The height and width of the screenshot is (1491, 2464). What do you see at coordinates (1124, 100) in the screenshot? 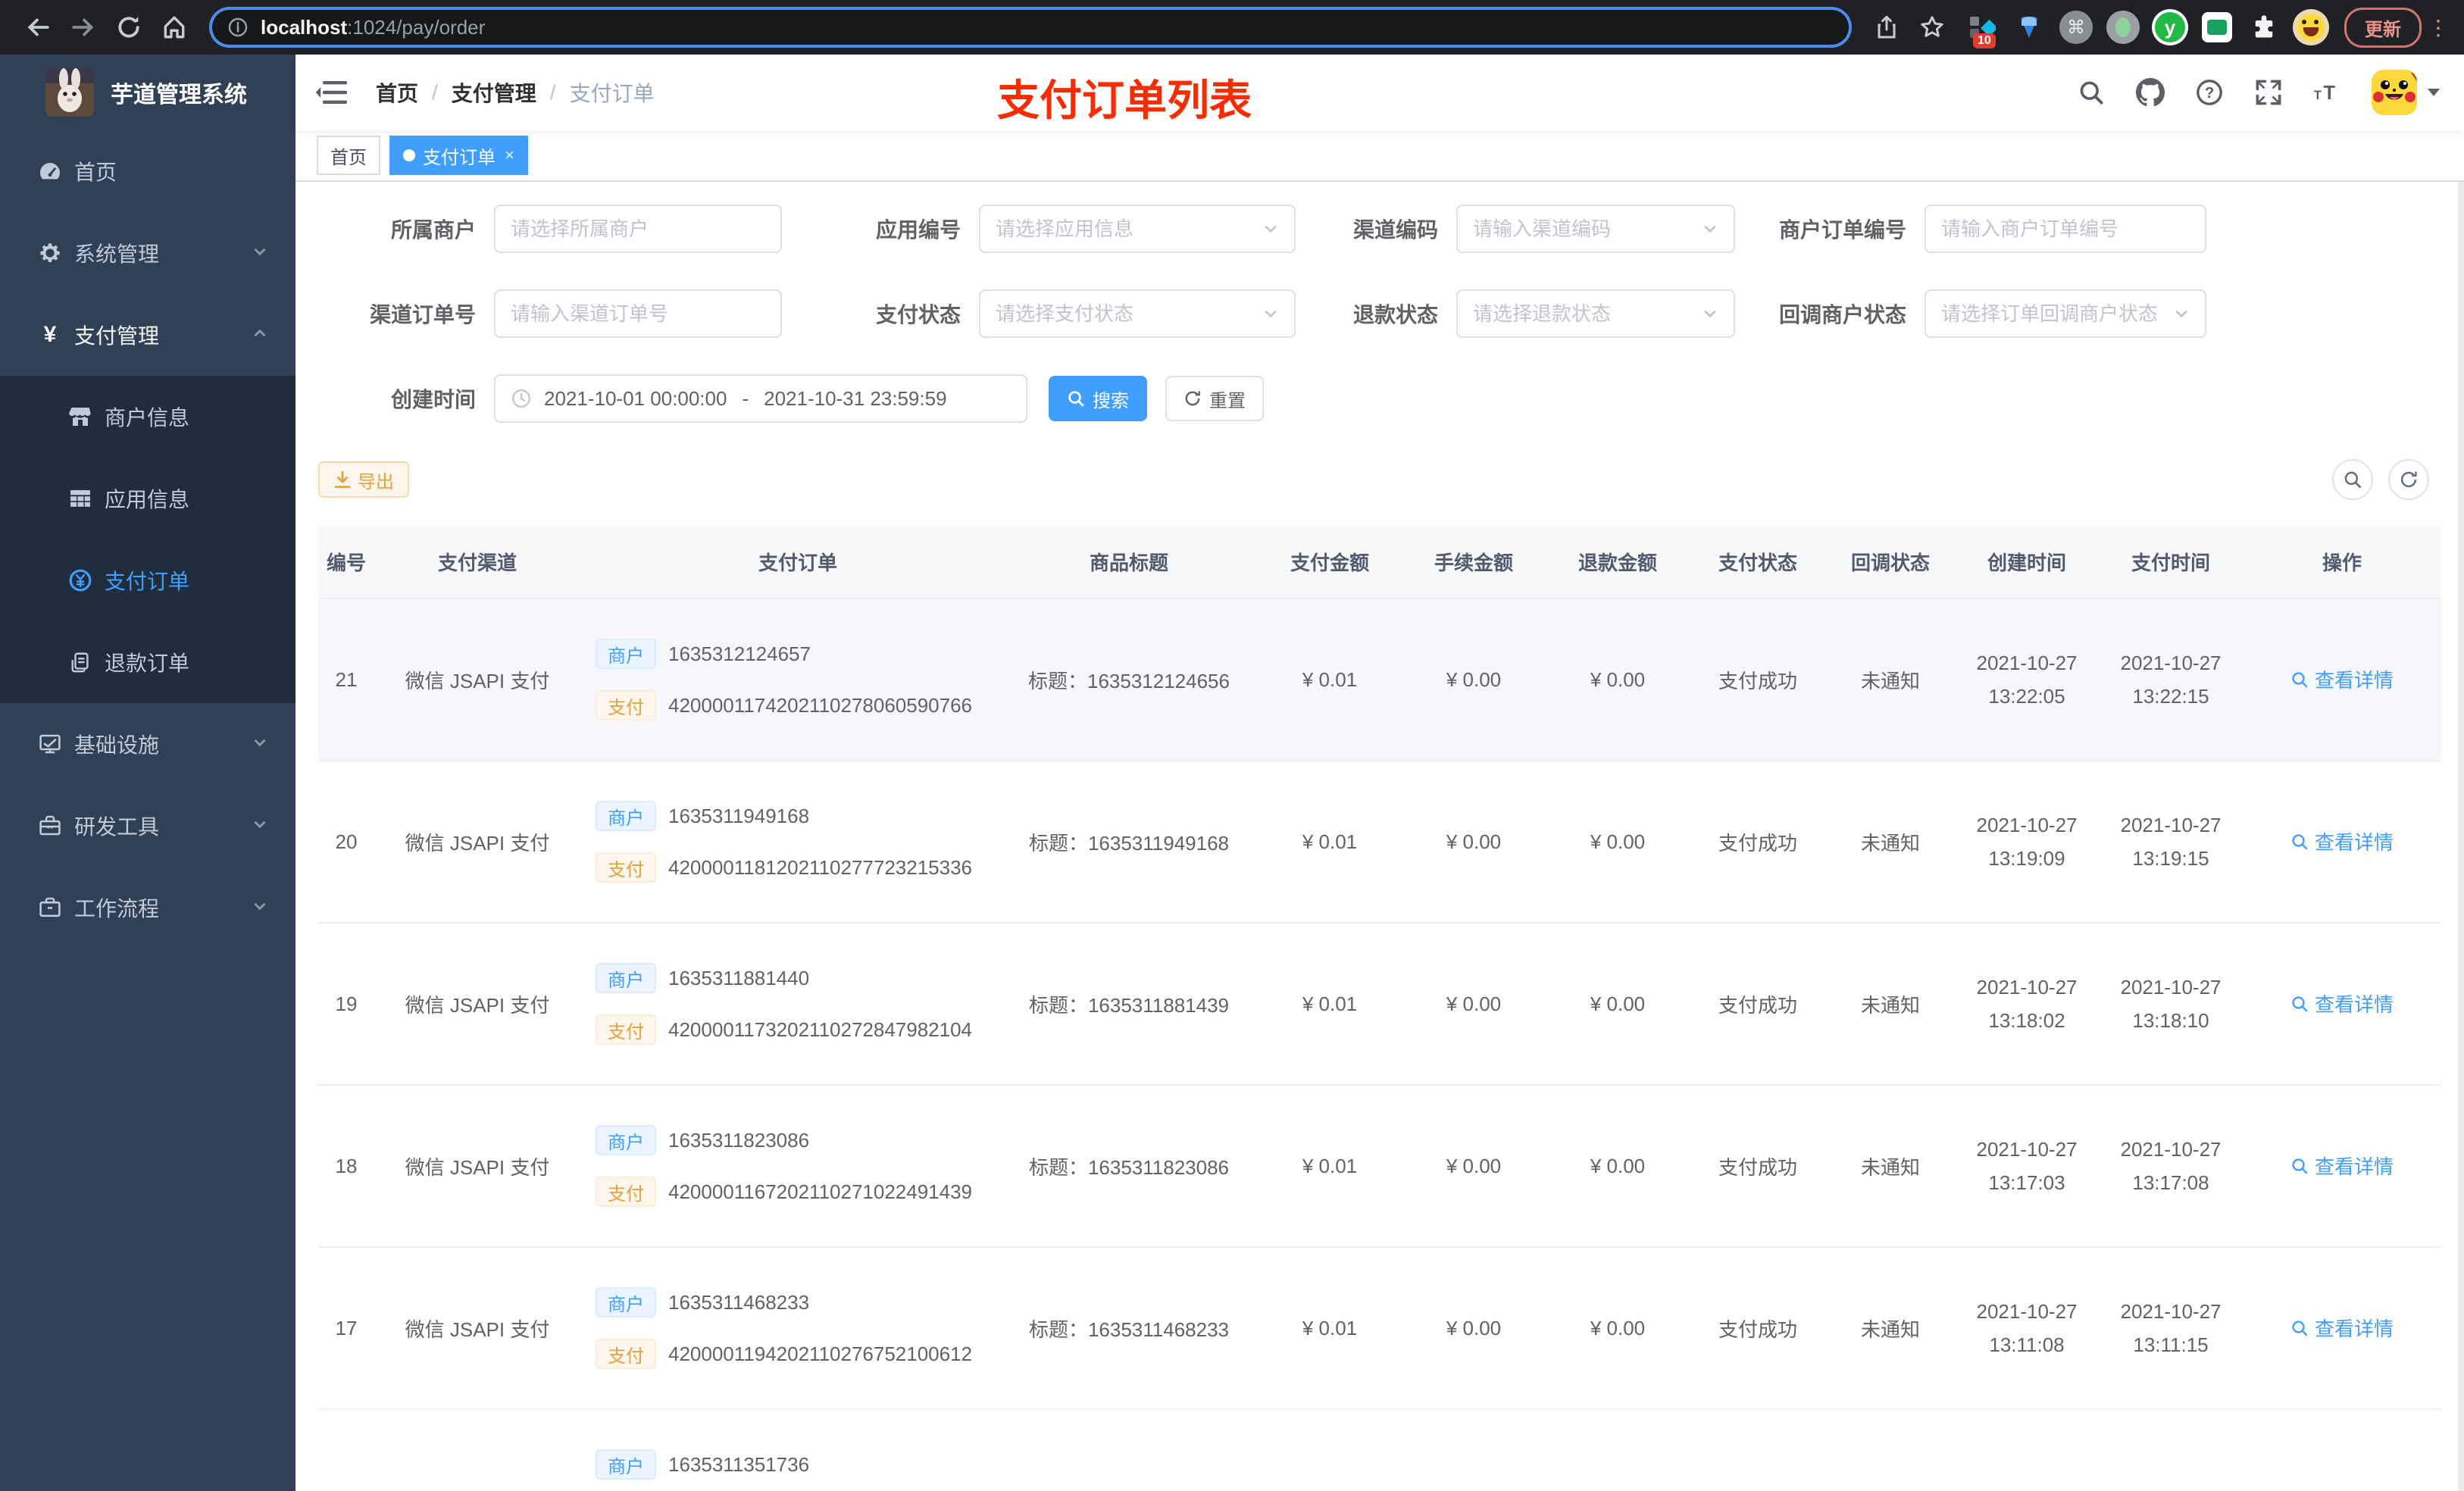
I see `page-title-annotation: 支付订单列表` at bounding box center [1124, 100].